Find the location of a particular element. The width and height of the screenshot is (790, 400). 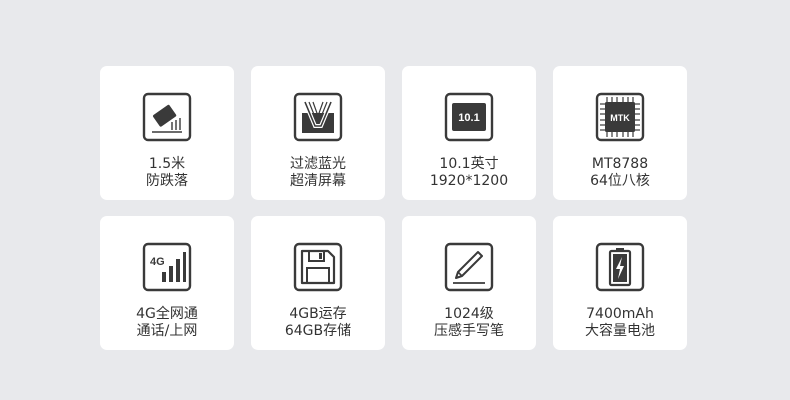

feature-label: 10.1英寸 1920*1200 is located at coordinates (469, 173).